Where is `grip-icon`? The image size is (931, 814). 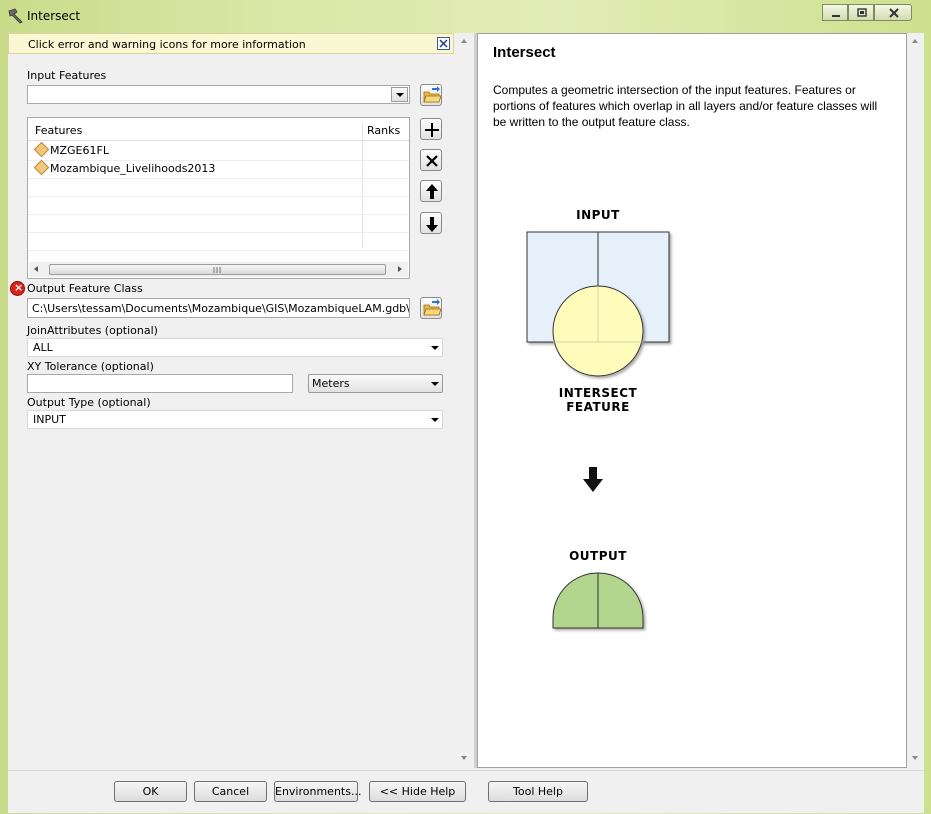
grip-icon is located at coordinates (217, 270).